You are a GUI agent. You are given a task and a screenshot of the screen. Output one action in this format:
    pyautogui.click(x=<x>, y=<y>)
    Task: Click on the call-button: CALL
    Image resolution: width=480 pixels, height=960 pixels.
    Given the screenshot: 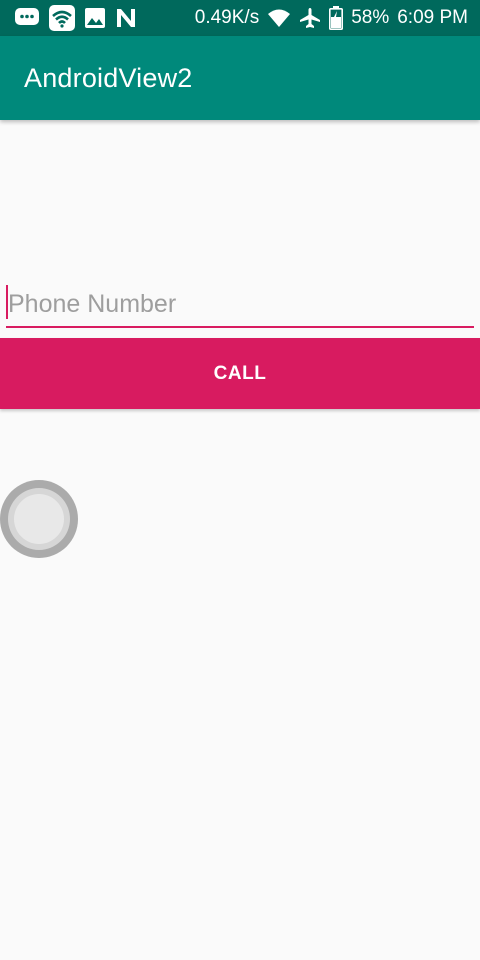 What is the action you would take?
    pyautogui.click(x=240, y=373)
    